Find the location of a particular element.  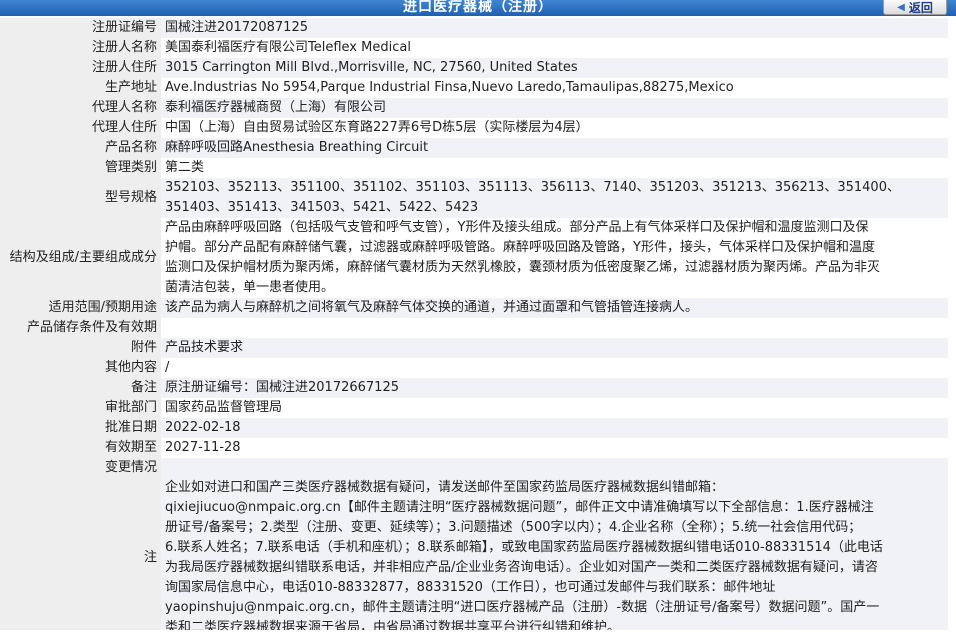

field-label: 附件 is located at coordinates (80, 348).